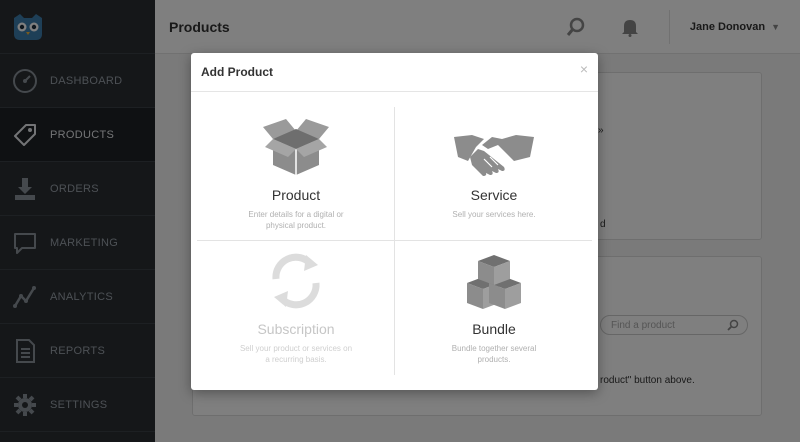 The image size is (800, 442). Describe the element at coordinates (296, 276) in the screenshot. I see `refresh-cycle-icon` at that location.